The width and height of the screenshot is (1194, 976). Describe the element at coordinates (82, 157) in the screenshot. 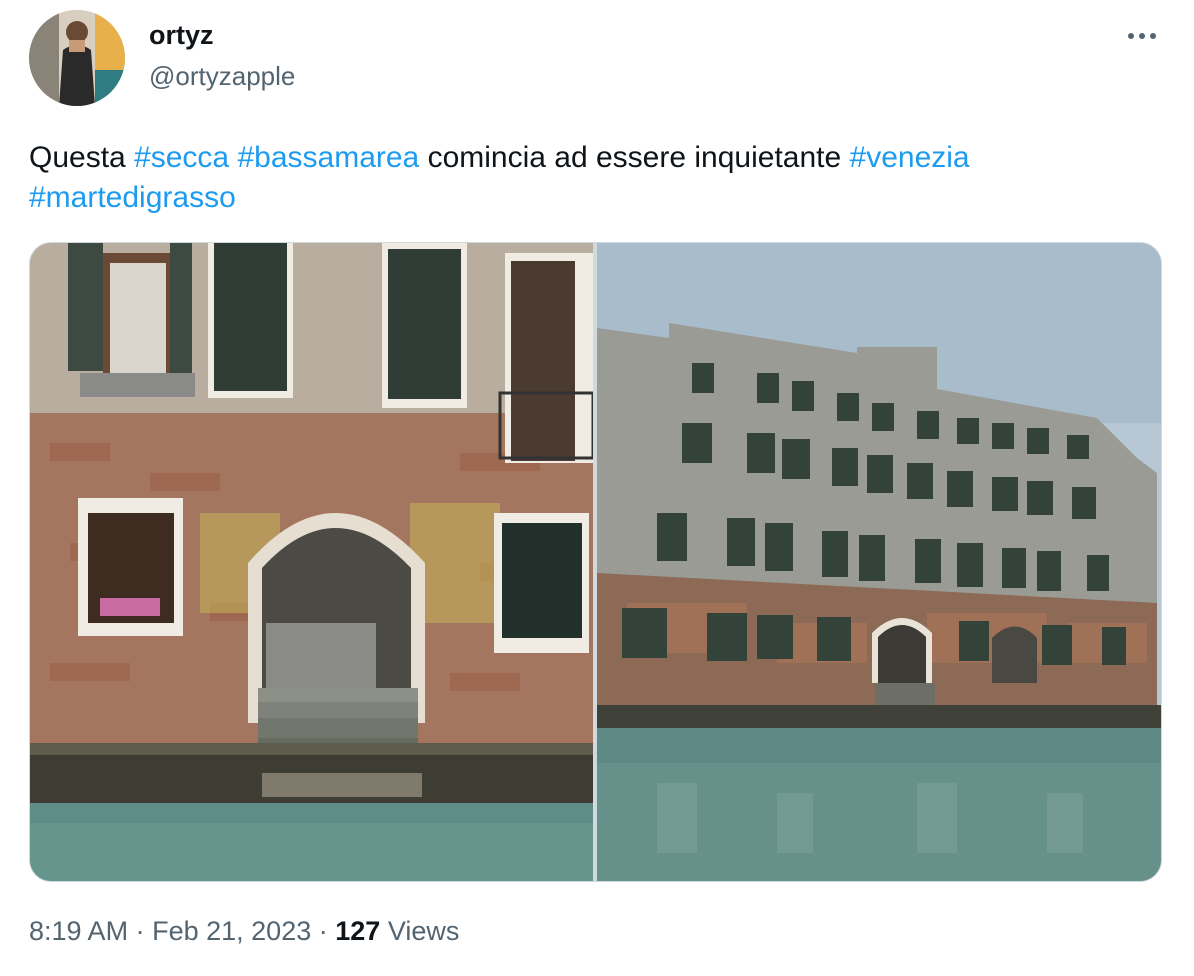

I see `tweet-text-segment: Questa` at that location.